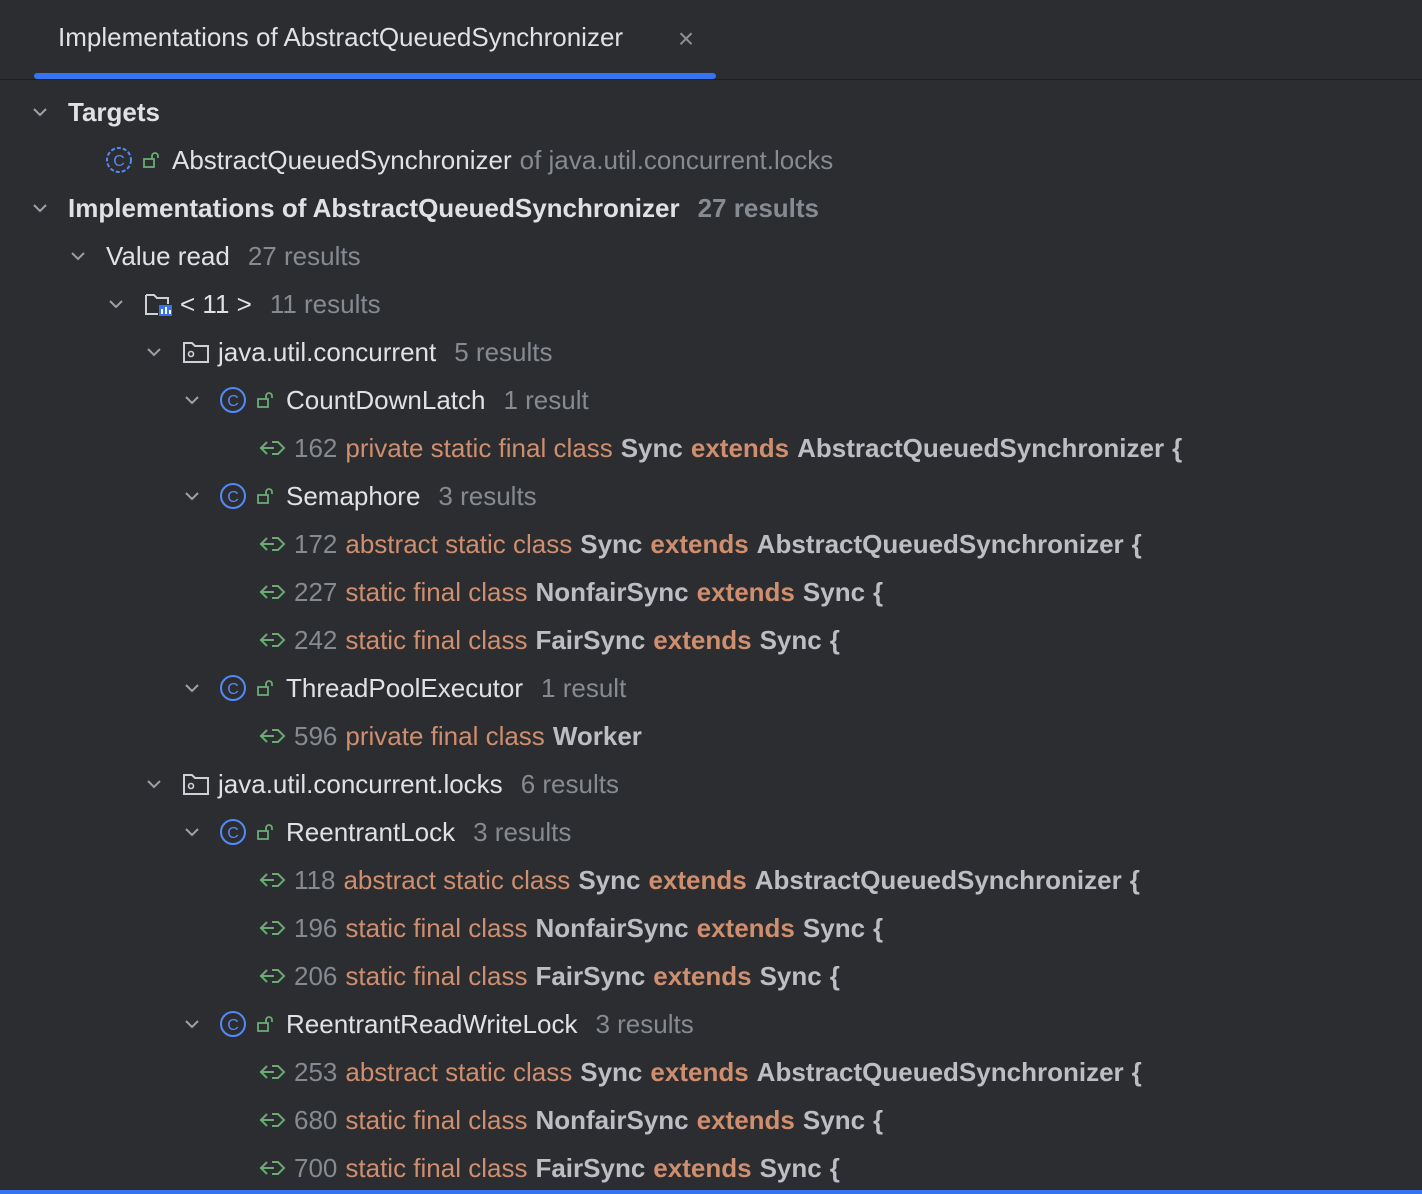  What do you see at coordinates (711, 1024) in the screenshot?
I see `tree-node-class: C ReentrantReadWriteLock 3 results` at bounding box center [711, 1024].